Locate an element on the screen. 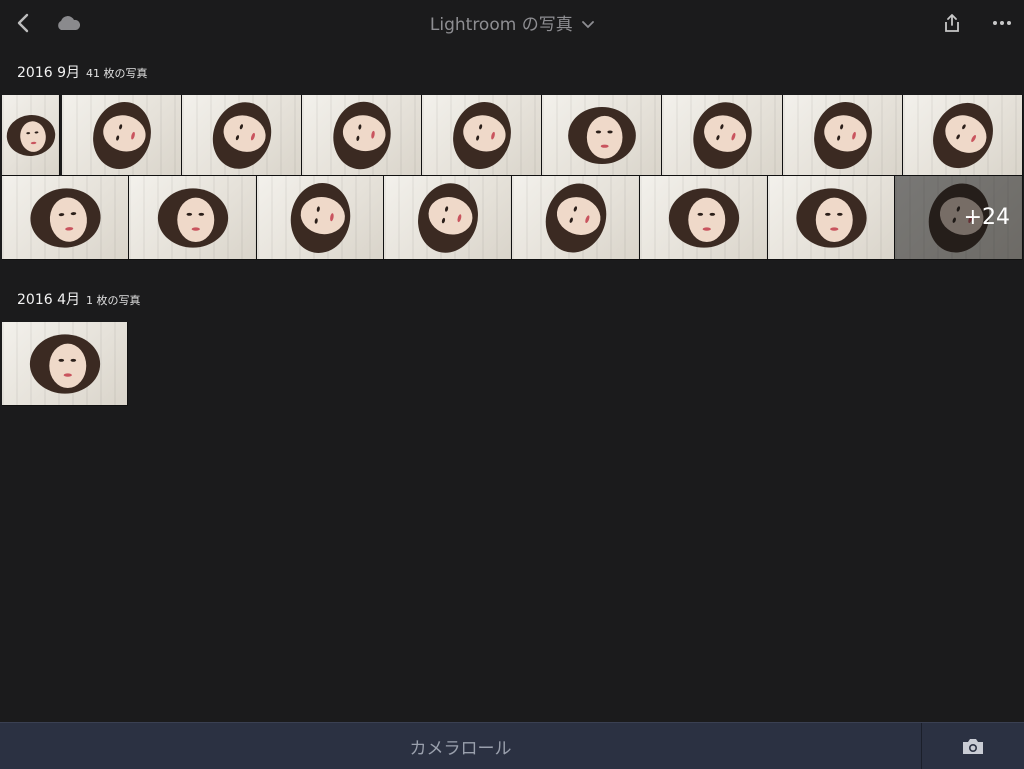 The width and height of the screenshot is (1024, 769). camera-roll-button: カメラロール is located at coordinates (460, 746).